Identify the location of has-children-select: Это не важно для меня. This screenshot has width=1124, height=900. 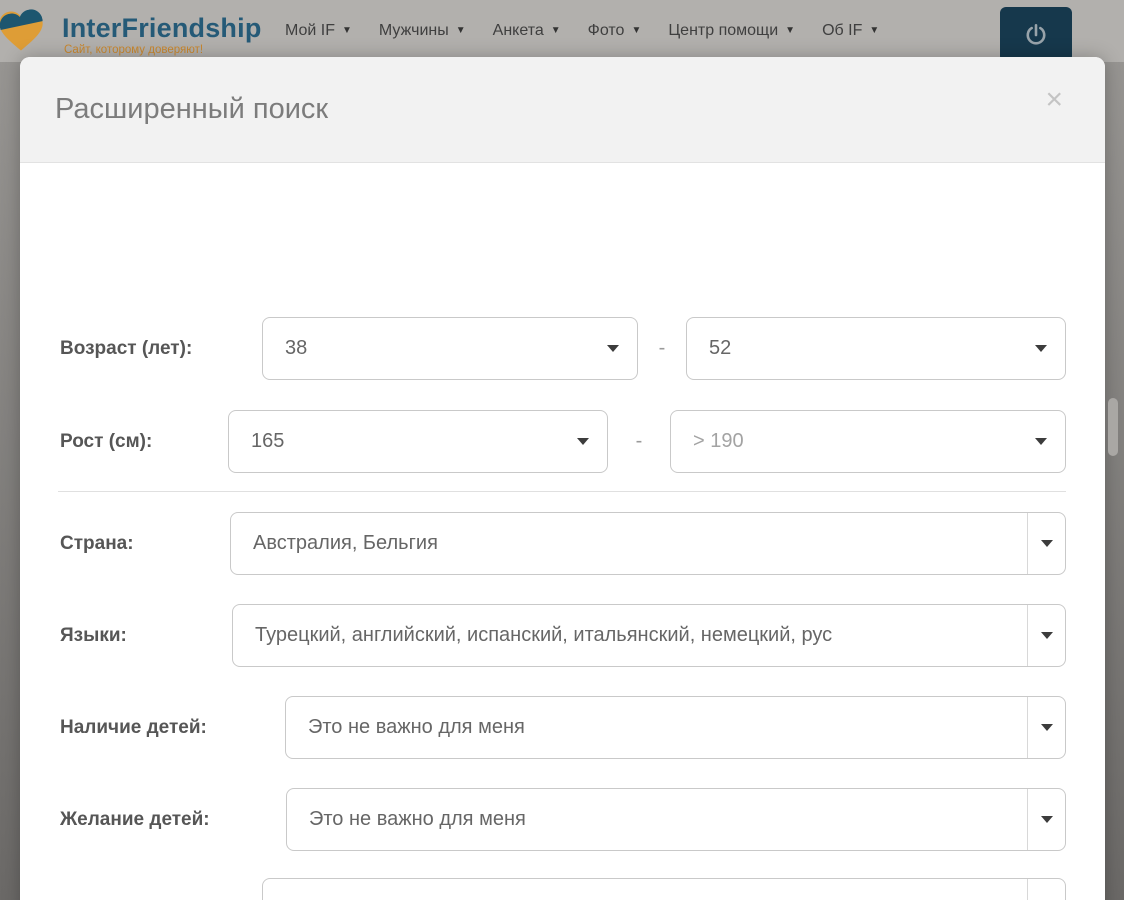
(675, 727).